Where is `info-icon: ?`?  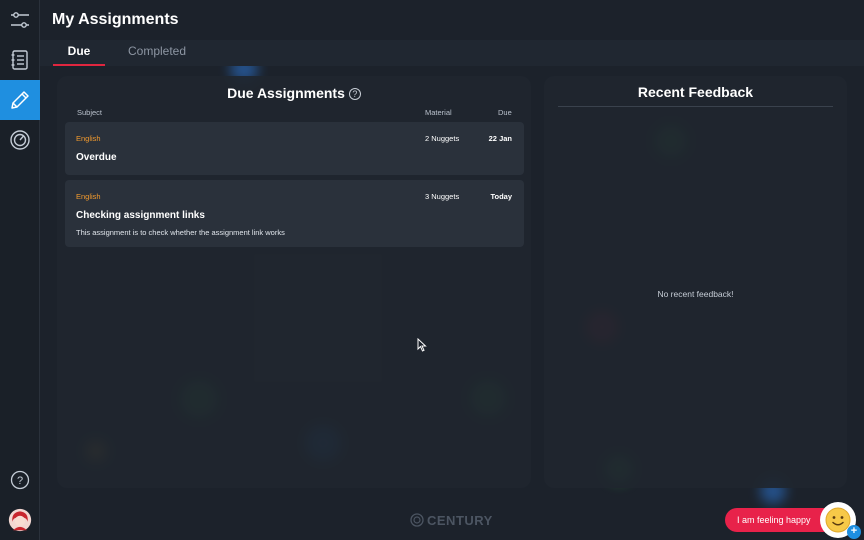
info-icon: ? is located at coordinates (354, 94).